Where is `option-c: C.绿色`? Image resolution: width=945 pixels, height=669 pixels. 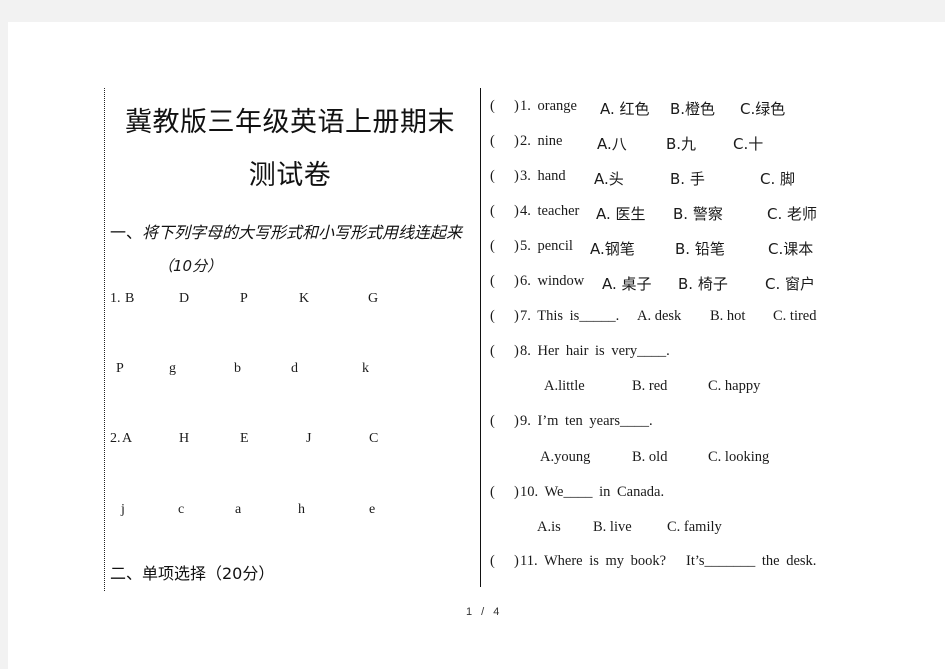
option-c: C.绿色 is located at coordinates (763, 109).